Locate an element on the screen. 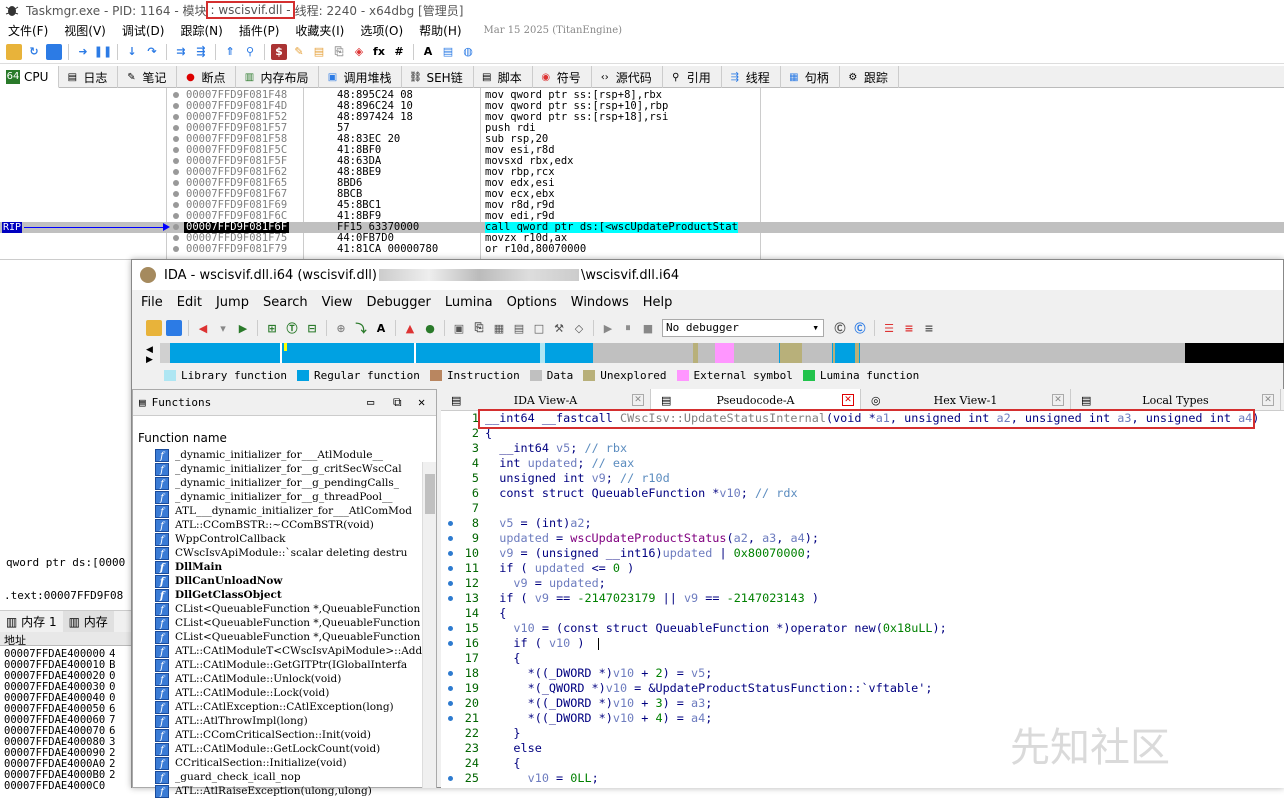 The image size is (1284, 798). back-icon: ◀ is located at coordinates (203, 328).